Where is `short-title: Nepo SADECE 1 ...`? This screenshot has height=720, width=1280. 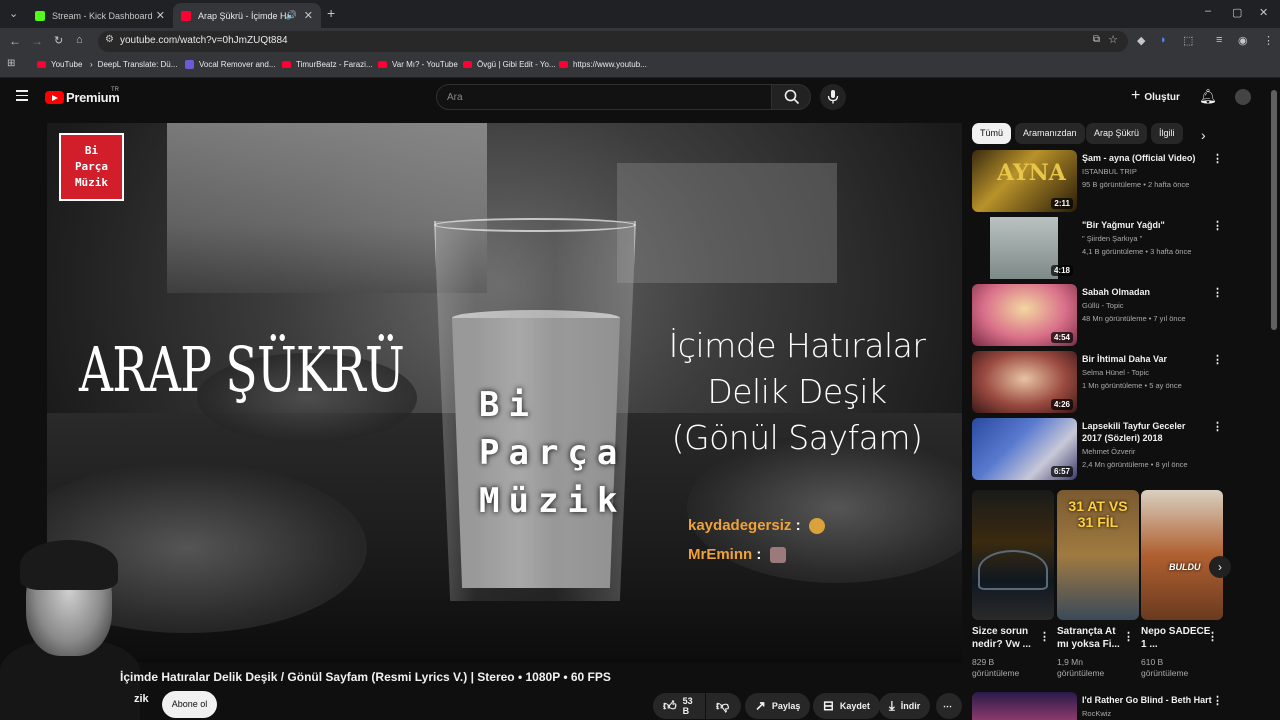 short-title: Nepo SADECE 1 ... is located at coordinates (1176, 638).